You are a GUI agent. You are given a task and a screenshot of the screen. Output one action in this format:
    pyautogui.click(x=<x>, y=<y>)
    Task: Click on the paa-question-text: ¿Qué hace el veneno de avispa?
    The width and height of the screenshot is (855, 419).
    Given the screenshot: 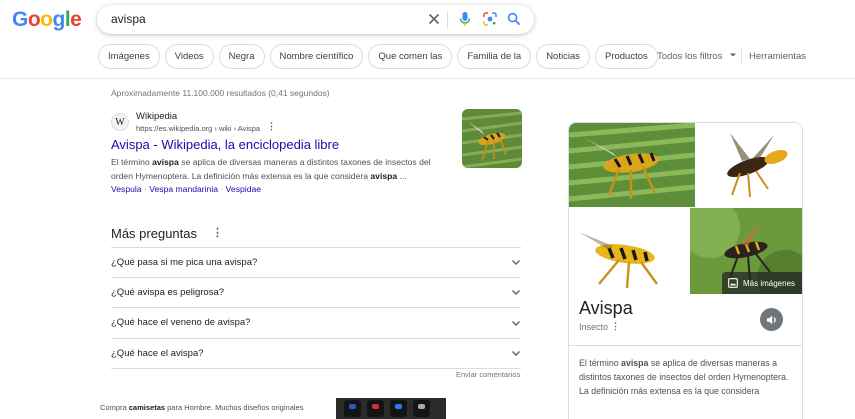 What is the action you would take?
    pyautogui.click(x=181, y=323)
    